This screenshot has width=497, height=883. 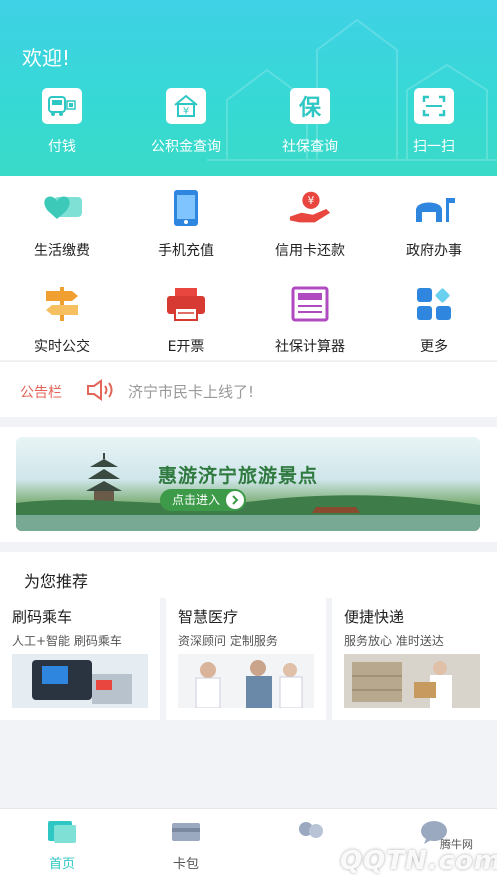 I want to click on tab-home: 首页, so click(x=62, y=845).